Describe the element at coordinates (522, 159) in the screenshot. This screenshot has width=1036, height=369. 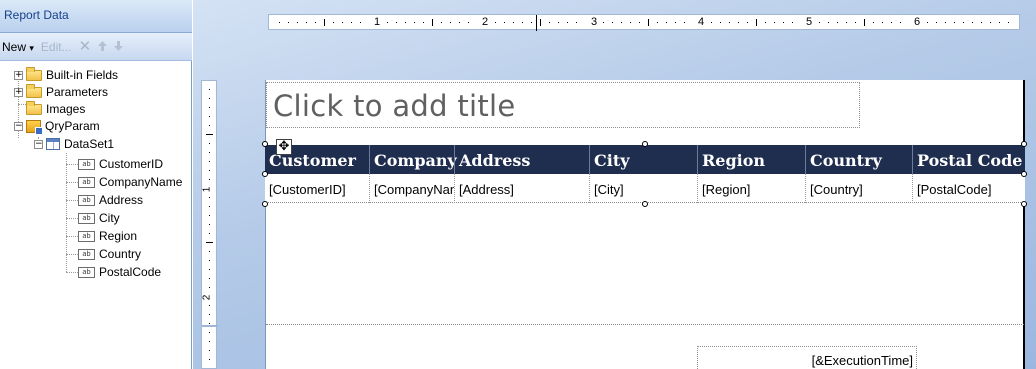
I see `header-cell-address: Address` at that location.